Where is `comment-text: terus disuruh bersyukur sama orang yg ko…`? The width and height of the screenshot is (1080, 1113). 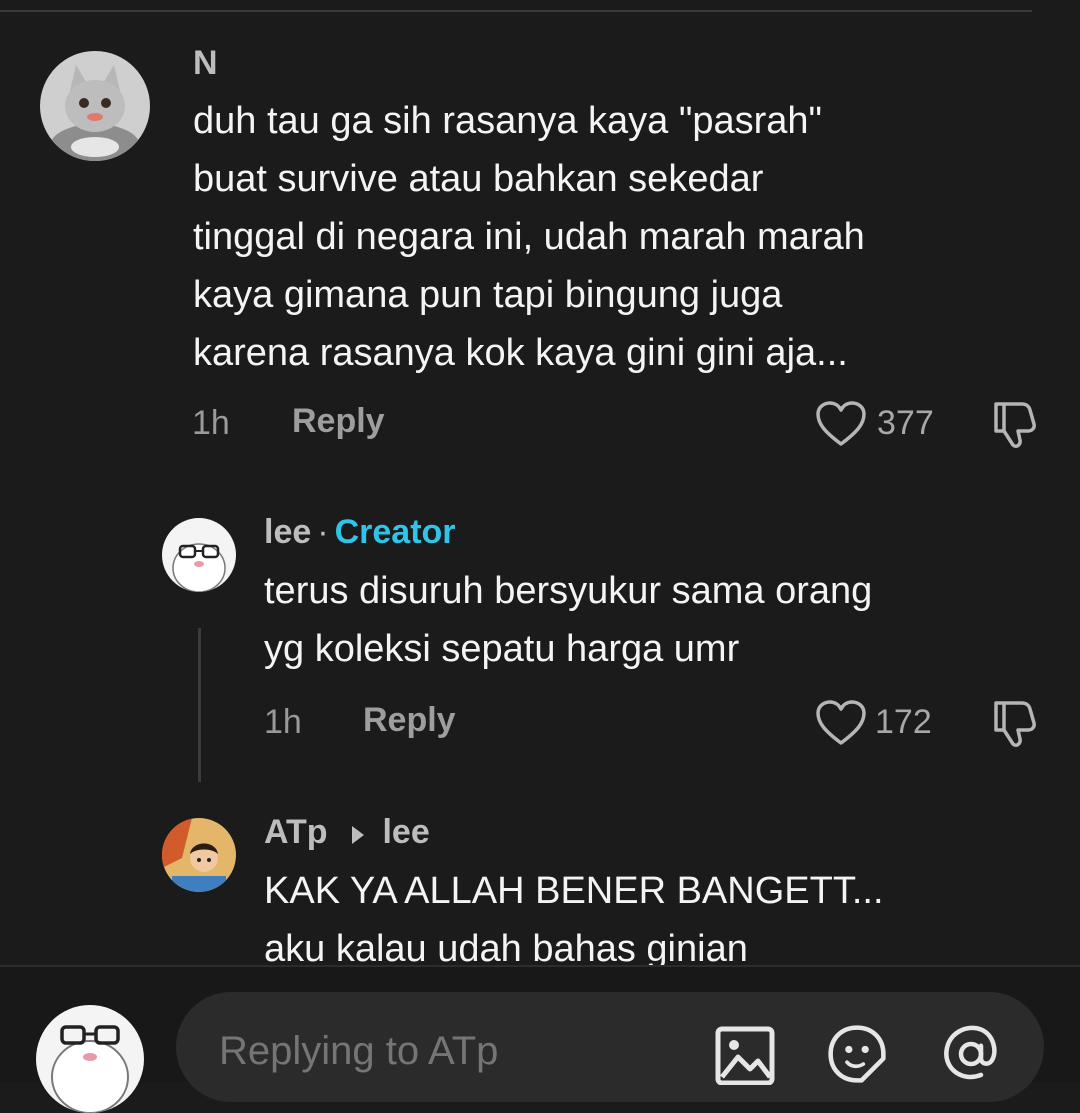
comment-text: terus disuruh bersyukur sama orang yg ko… is located at coordinates (568, 620).